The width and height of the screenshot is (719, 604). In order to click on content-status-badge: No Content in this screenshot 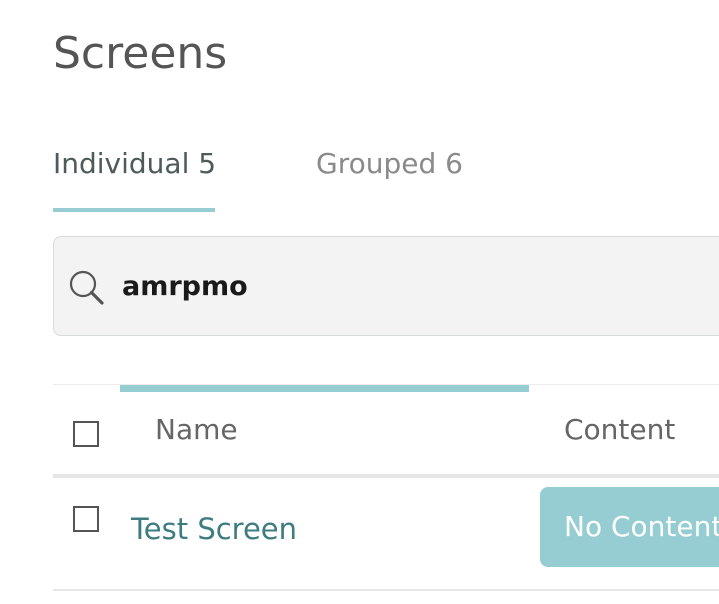, I will do `click(629, 527)`.